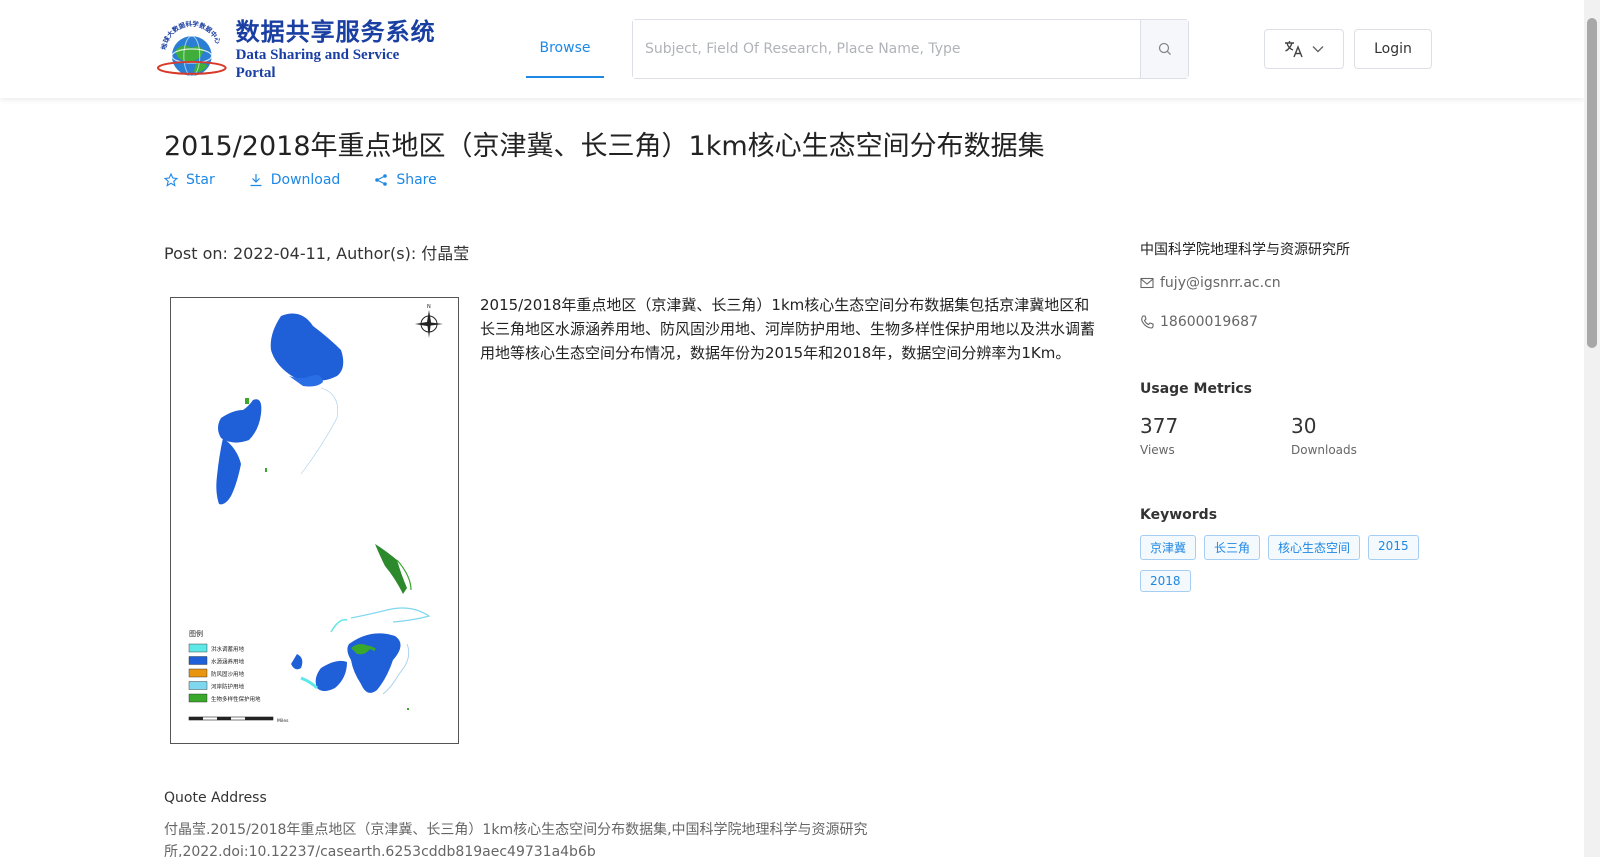 The image size is (1600, 857). I want to click on download-button: Download, so click(295, 180).